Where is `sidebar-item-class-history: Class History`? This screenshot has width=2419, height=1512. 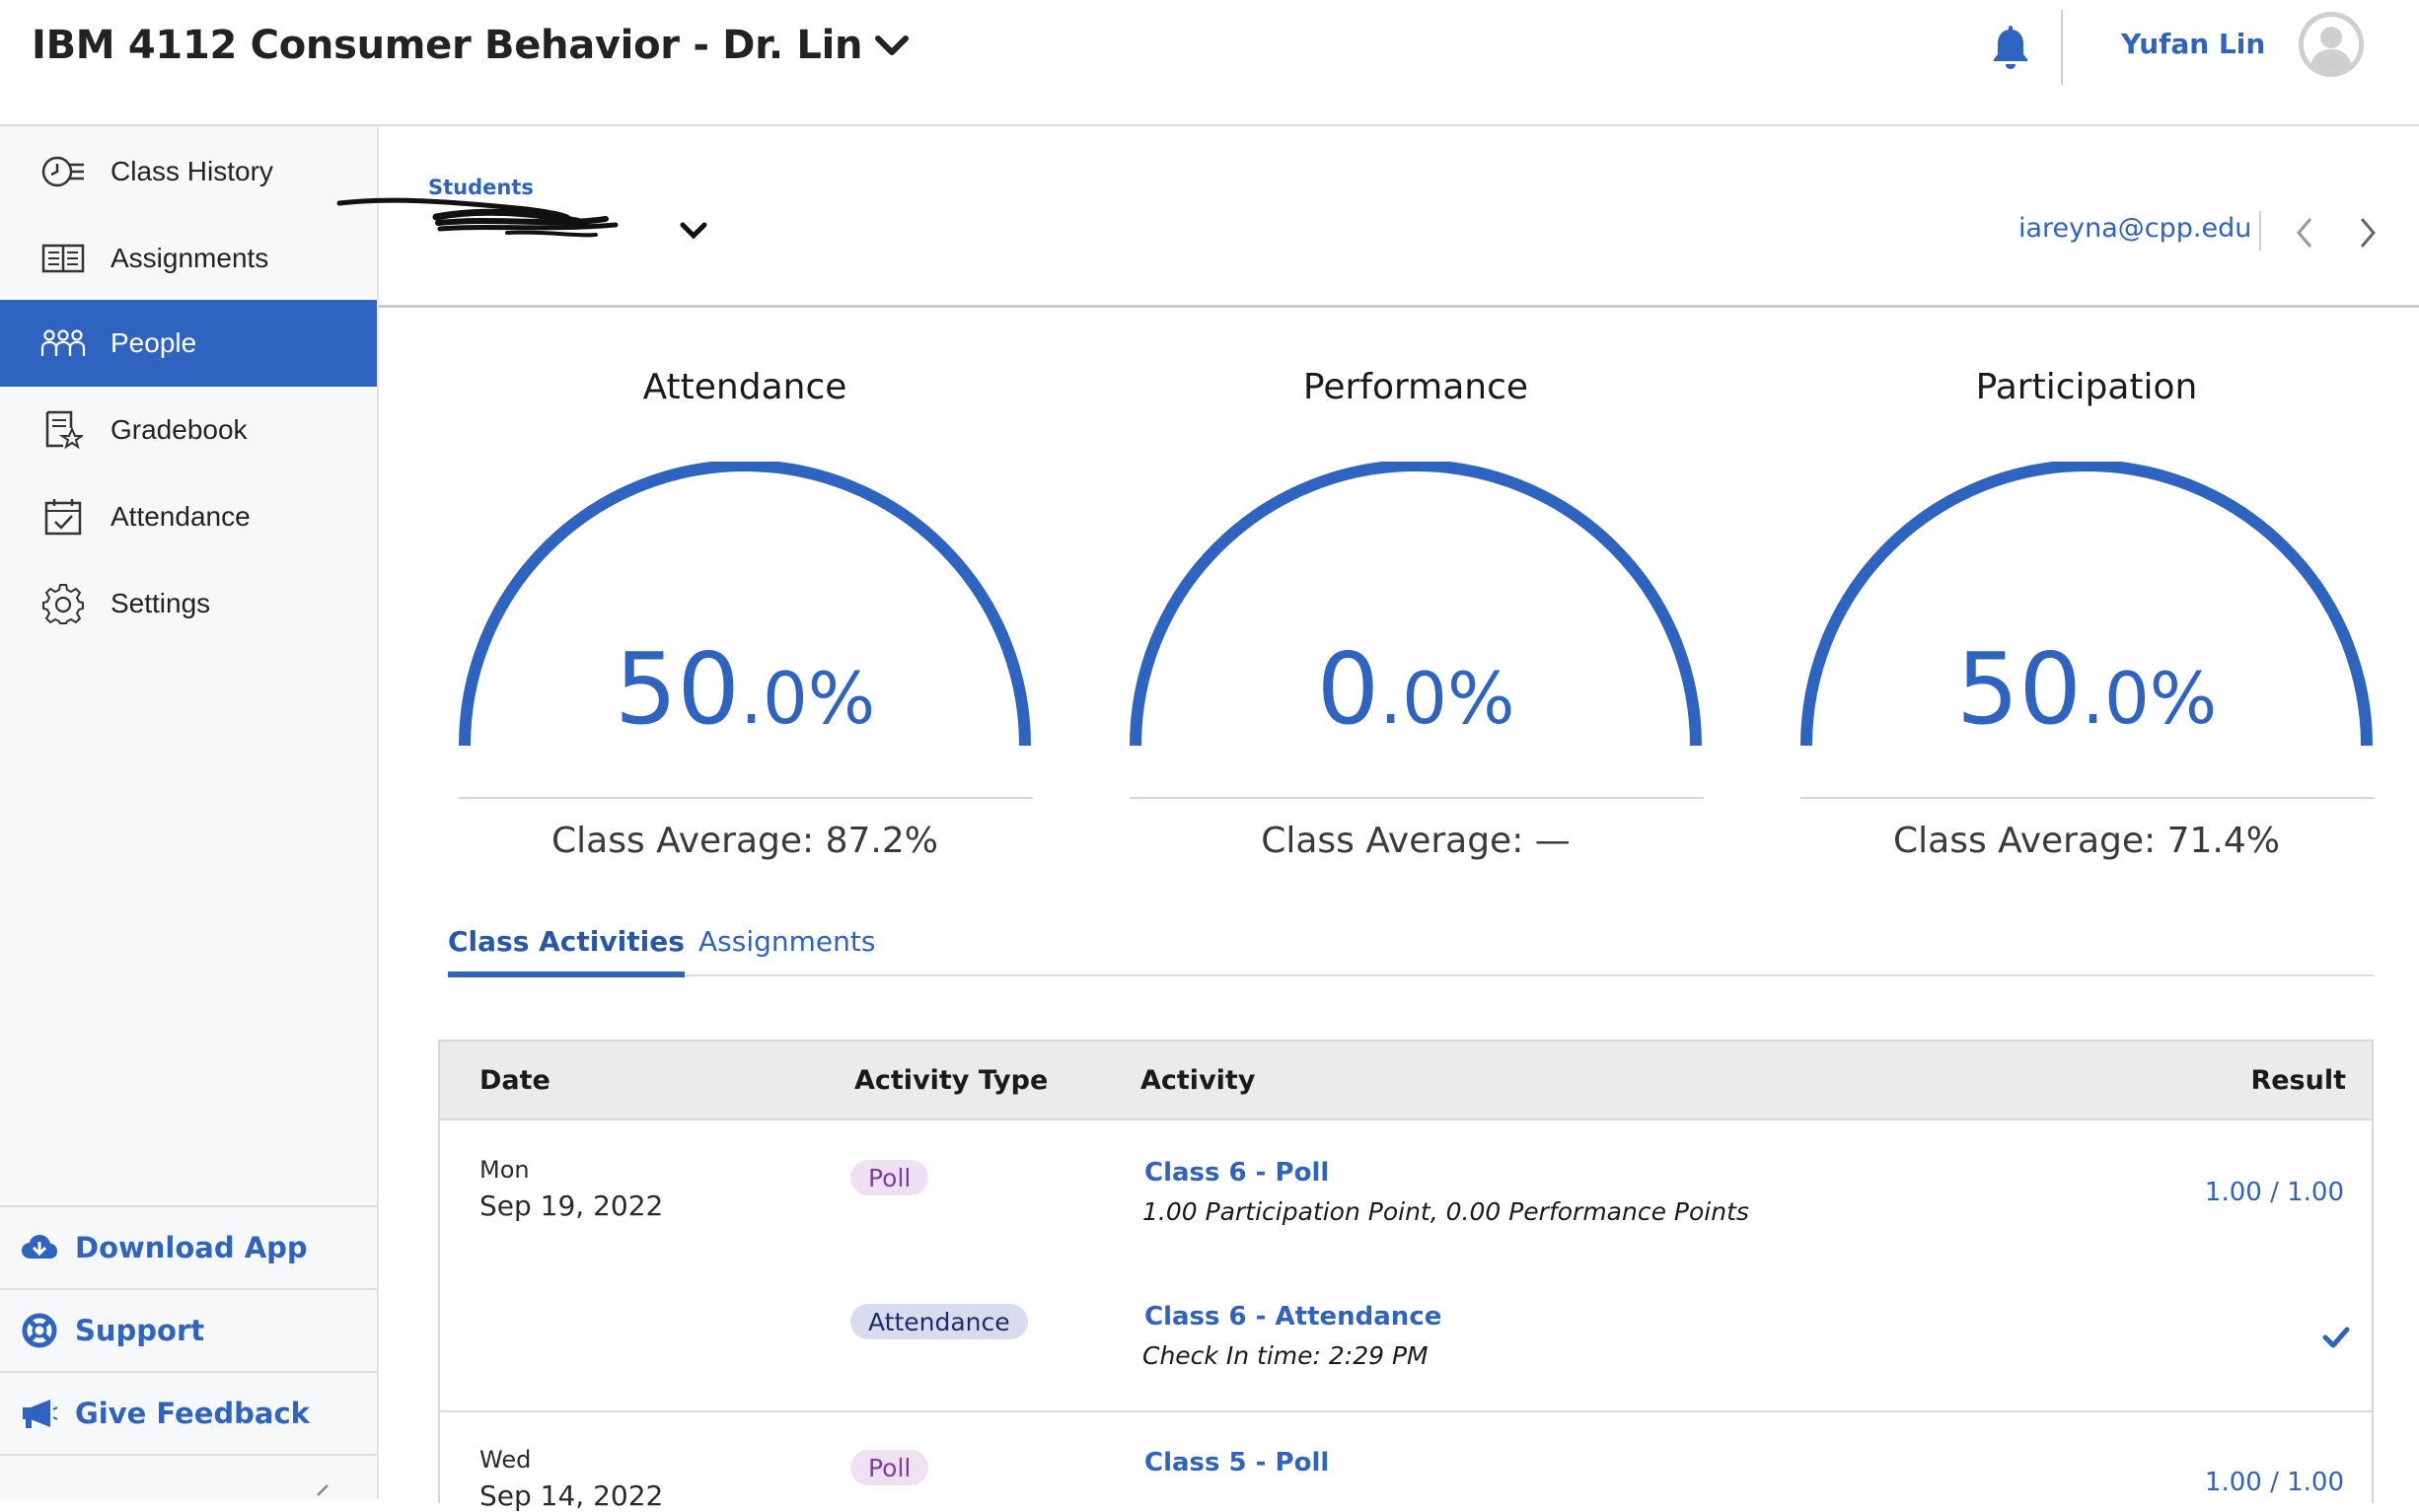 sidebar-item-class-history: Class History is located at coordinates (188, 171).